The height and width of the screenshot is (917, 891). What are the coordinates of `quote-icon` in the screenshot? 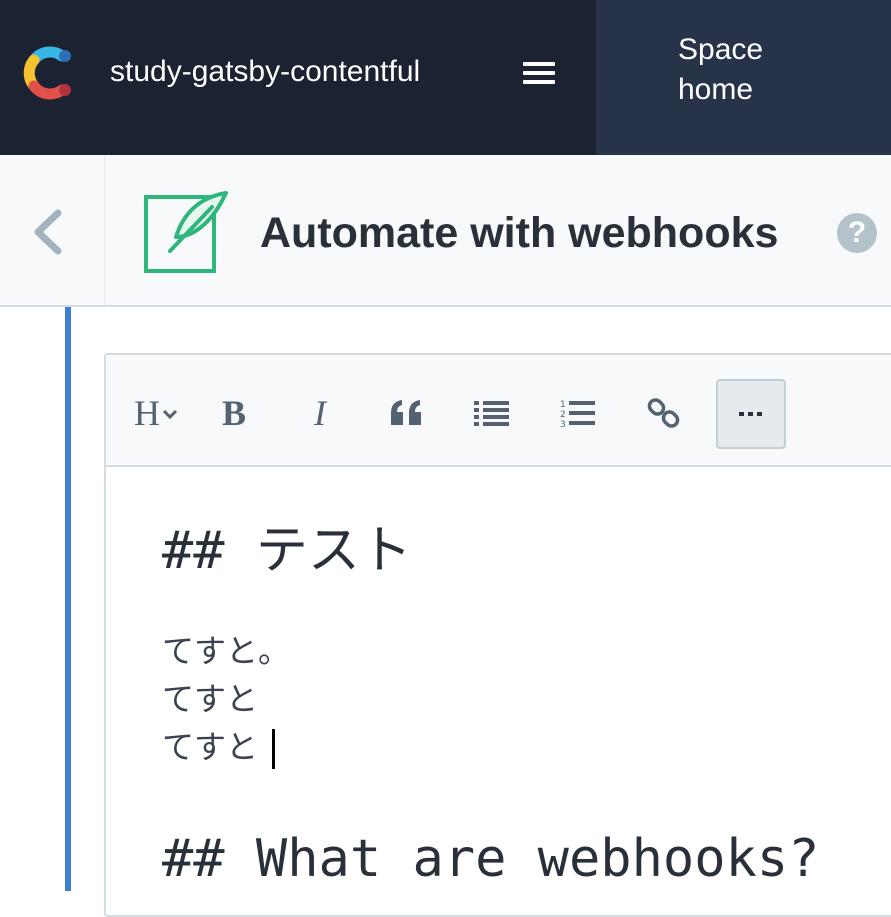 It's located at (406, 412).